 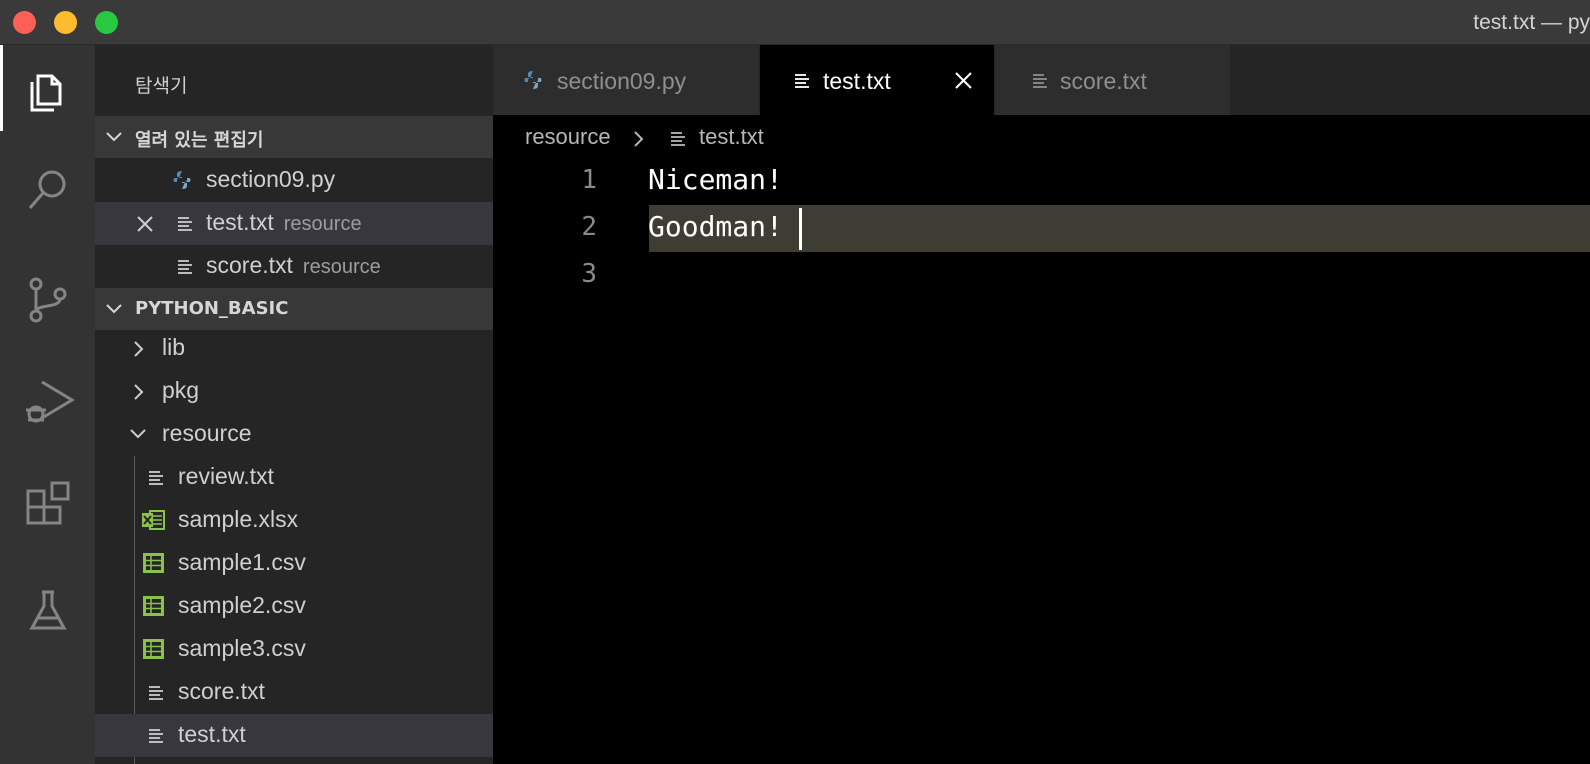 I want to click on breadcrumb: resource test.txt, so click(x=1041, y=137).